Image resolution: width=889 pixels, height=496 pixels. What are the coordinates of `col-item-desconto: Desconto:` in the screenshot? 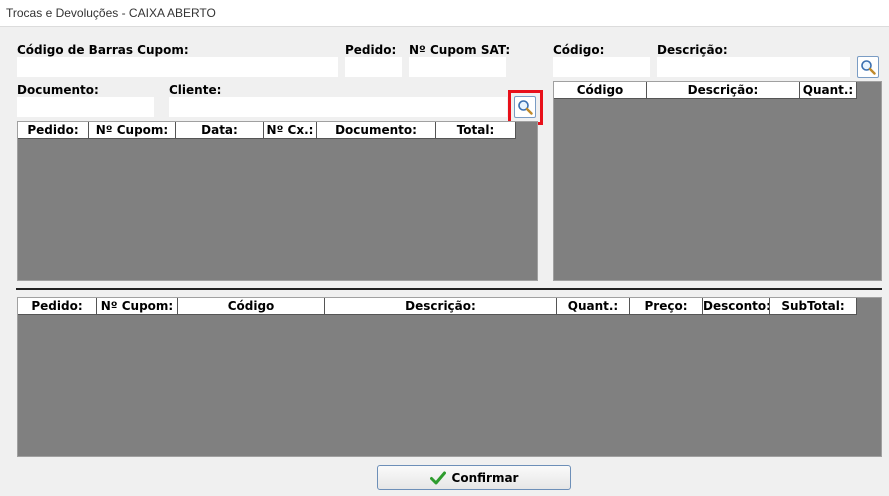 It's located at (736, 306).